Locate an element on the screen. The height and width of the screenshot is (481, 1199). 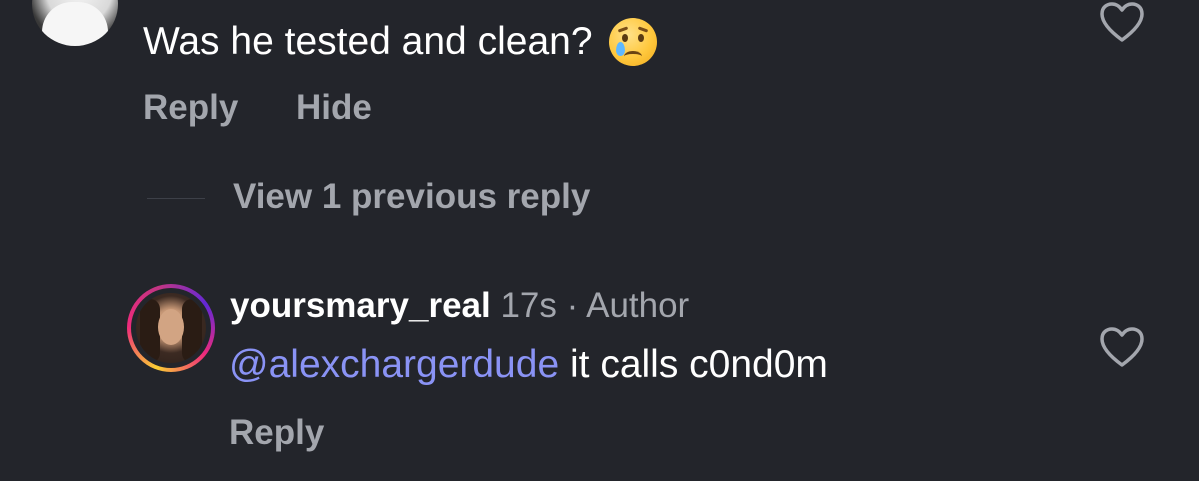
view-previous-replies-button: View 1 previous reply is located at coordinates (411, 197).